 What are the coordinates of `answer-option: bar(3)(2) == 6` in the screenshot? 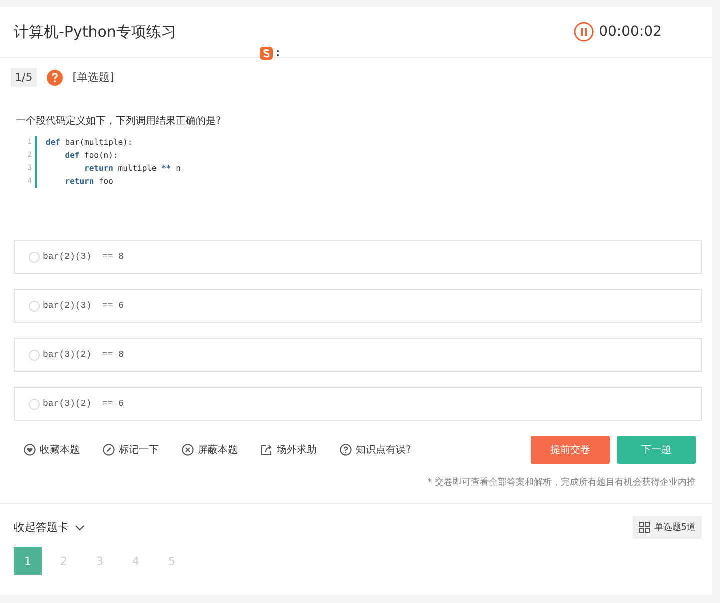 It's located at (358, 404).